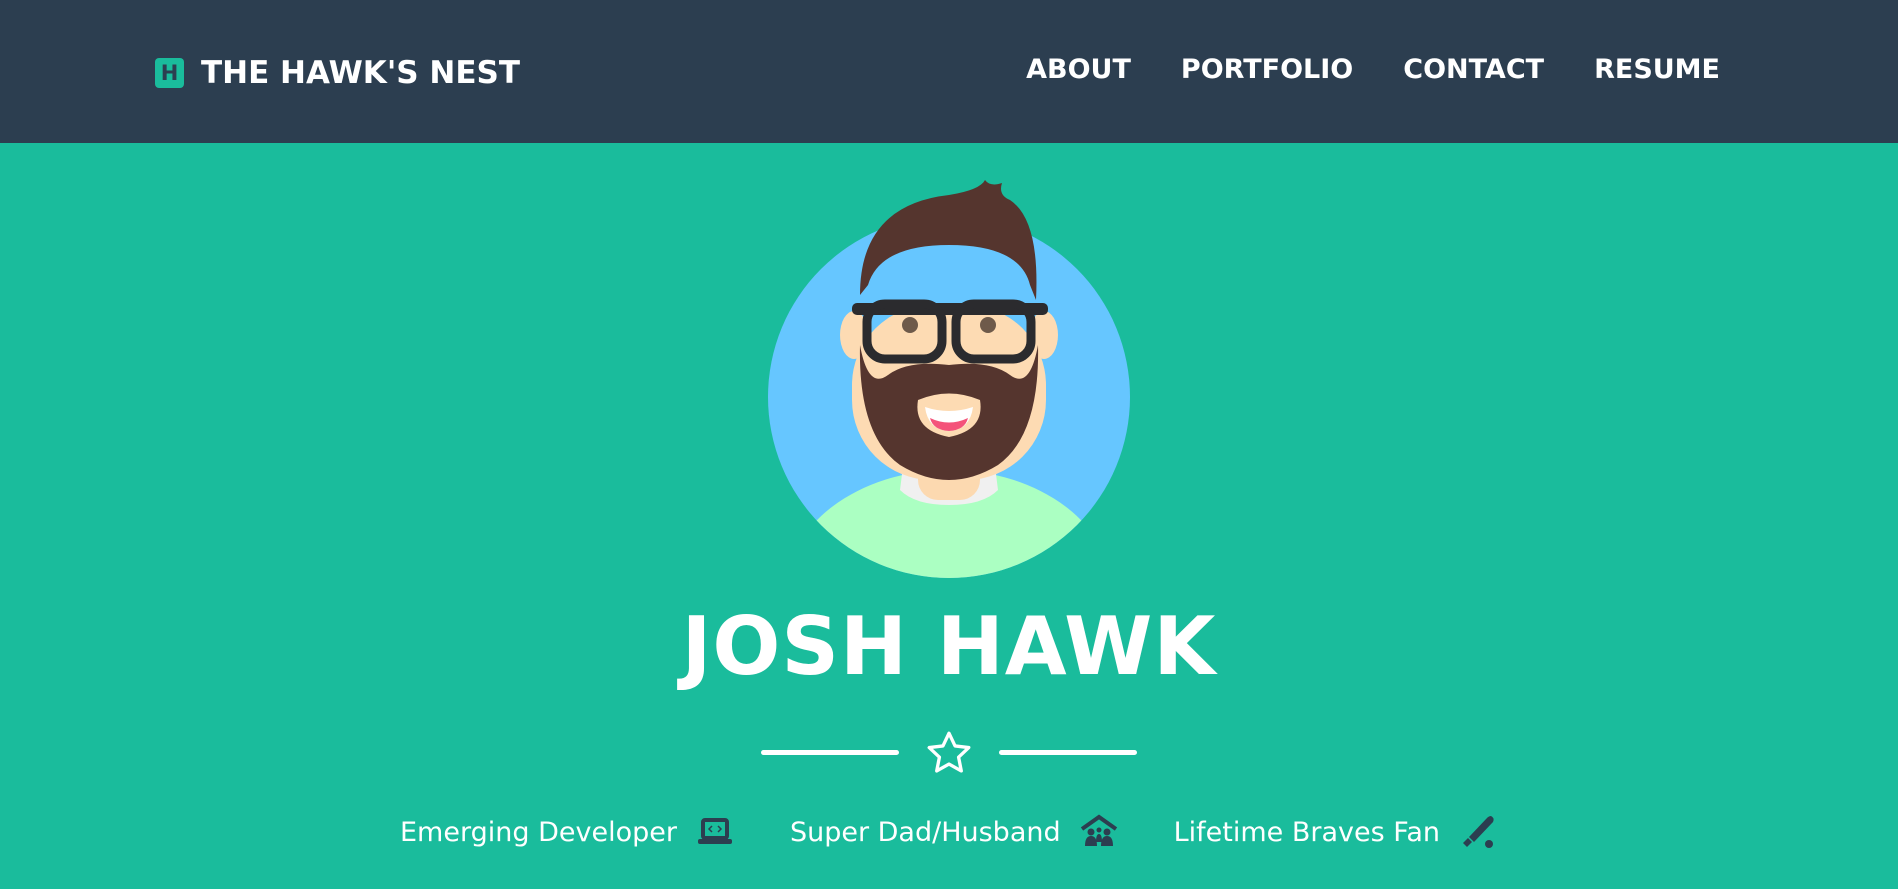 The width and height of the screenshot is (1898, 889). Describe the element at coordinates (949, 379) in the screenshot. I see `avatar` at that location.